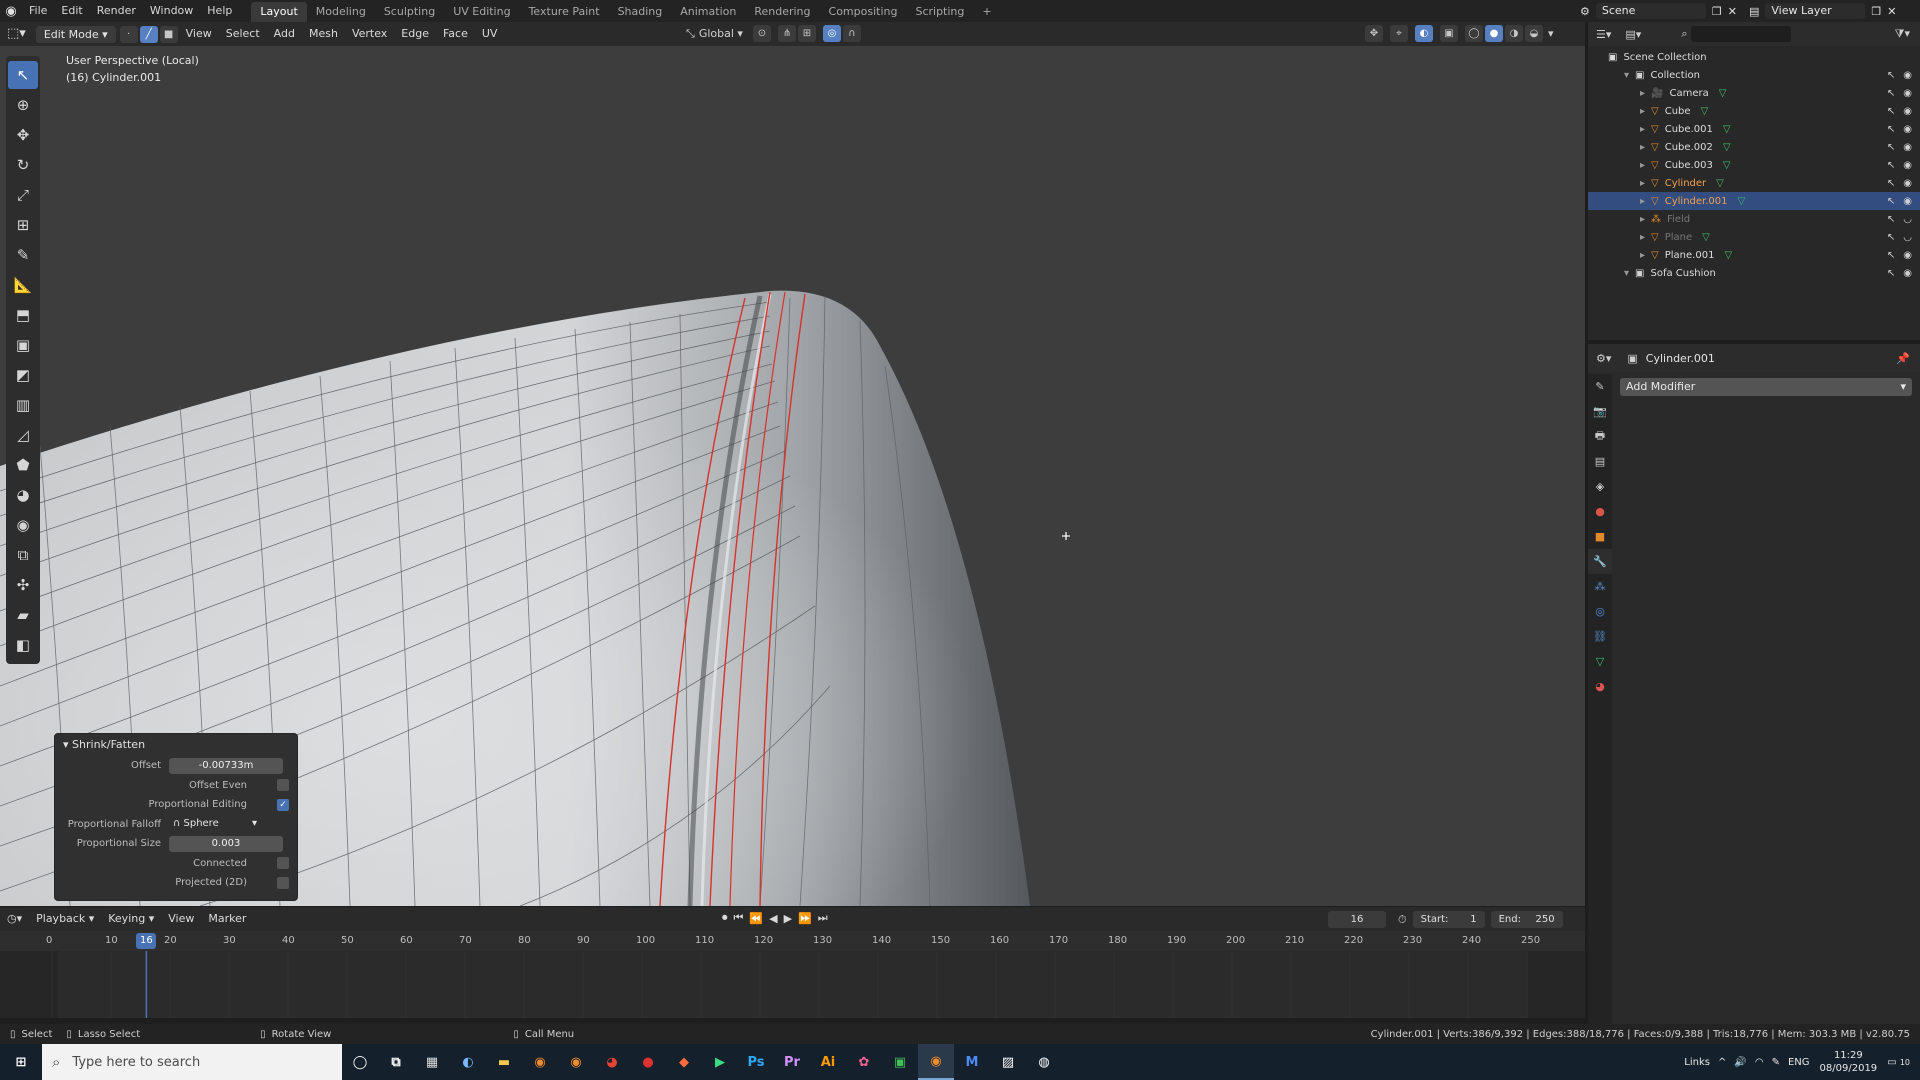  I want to click on inset-icon: ▣, so click(23, 345).